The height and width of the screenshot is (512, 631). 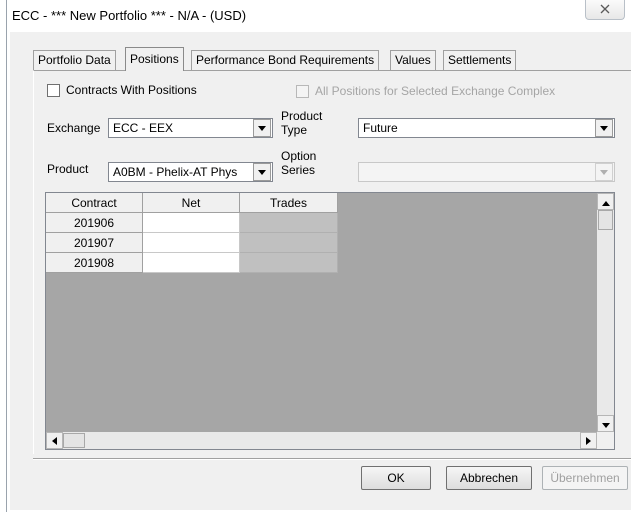 I want to click on arrow-down-icon, so click(x=605, y=424).